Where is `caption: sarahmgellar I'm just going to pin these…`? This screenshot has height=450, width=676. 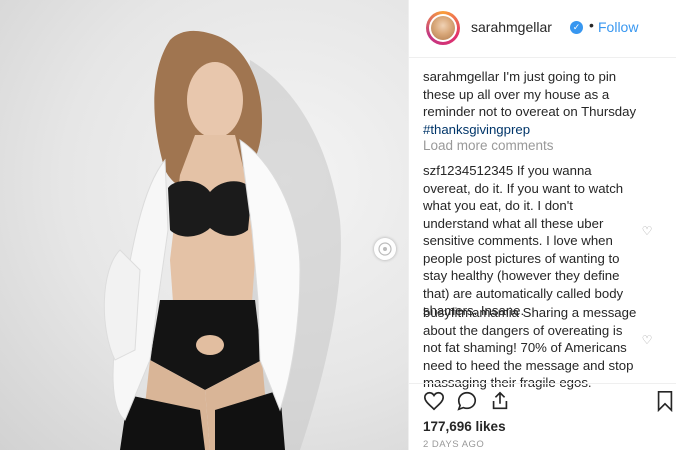
caption: sarahmgellar I'm just going to pin these… is located at coordinates (532, 103).